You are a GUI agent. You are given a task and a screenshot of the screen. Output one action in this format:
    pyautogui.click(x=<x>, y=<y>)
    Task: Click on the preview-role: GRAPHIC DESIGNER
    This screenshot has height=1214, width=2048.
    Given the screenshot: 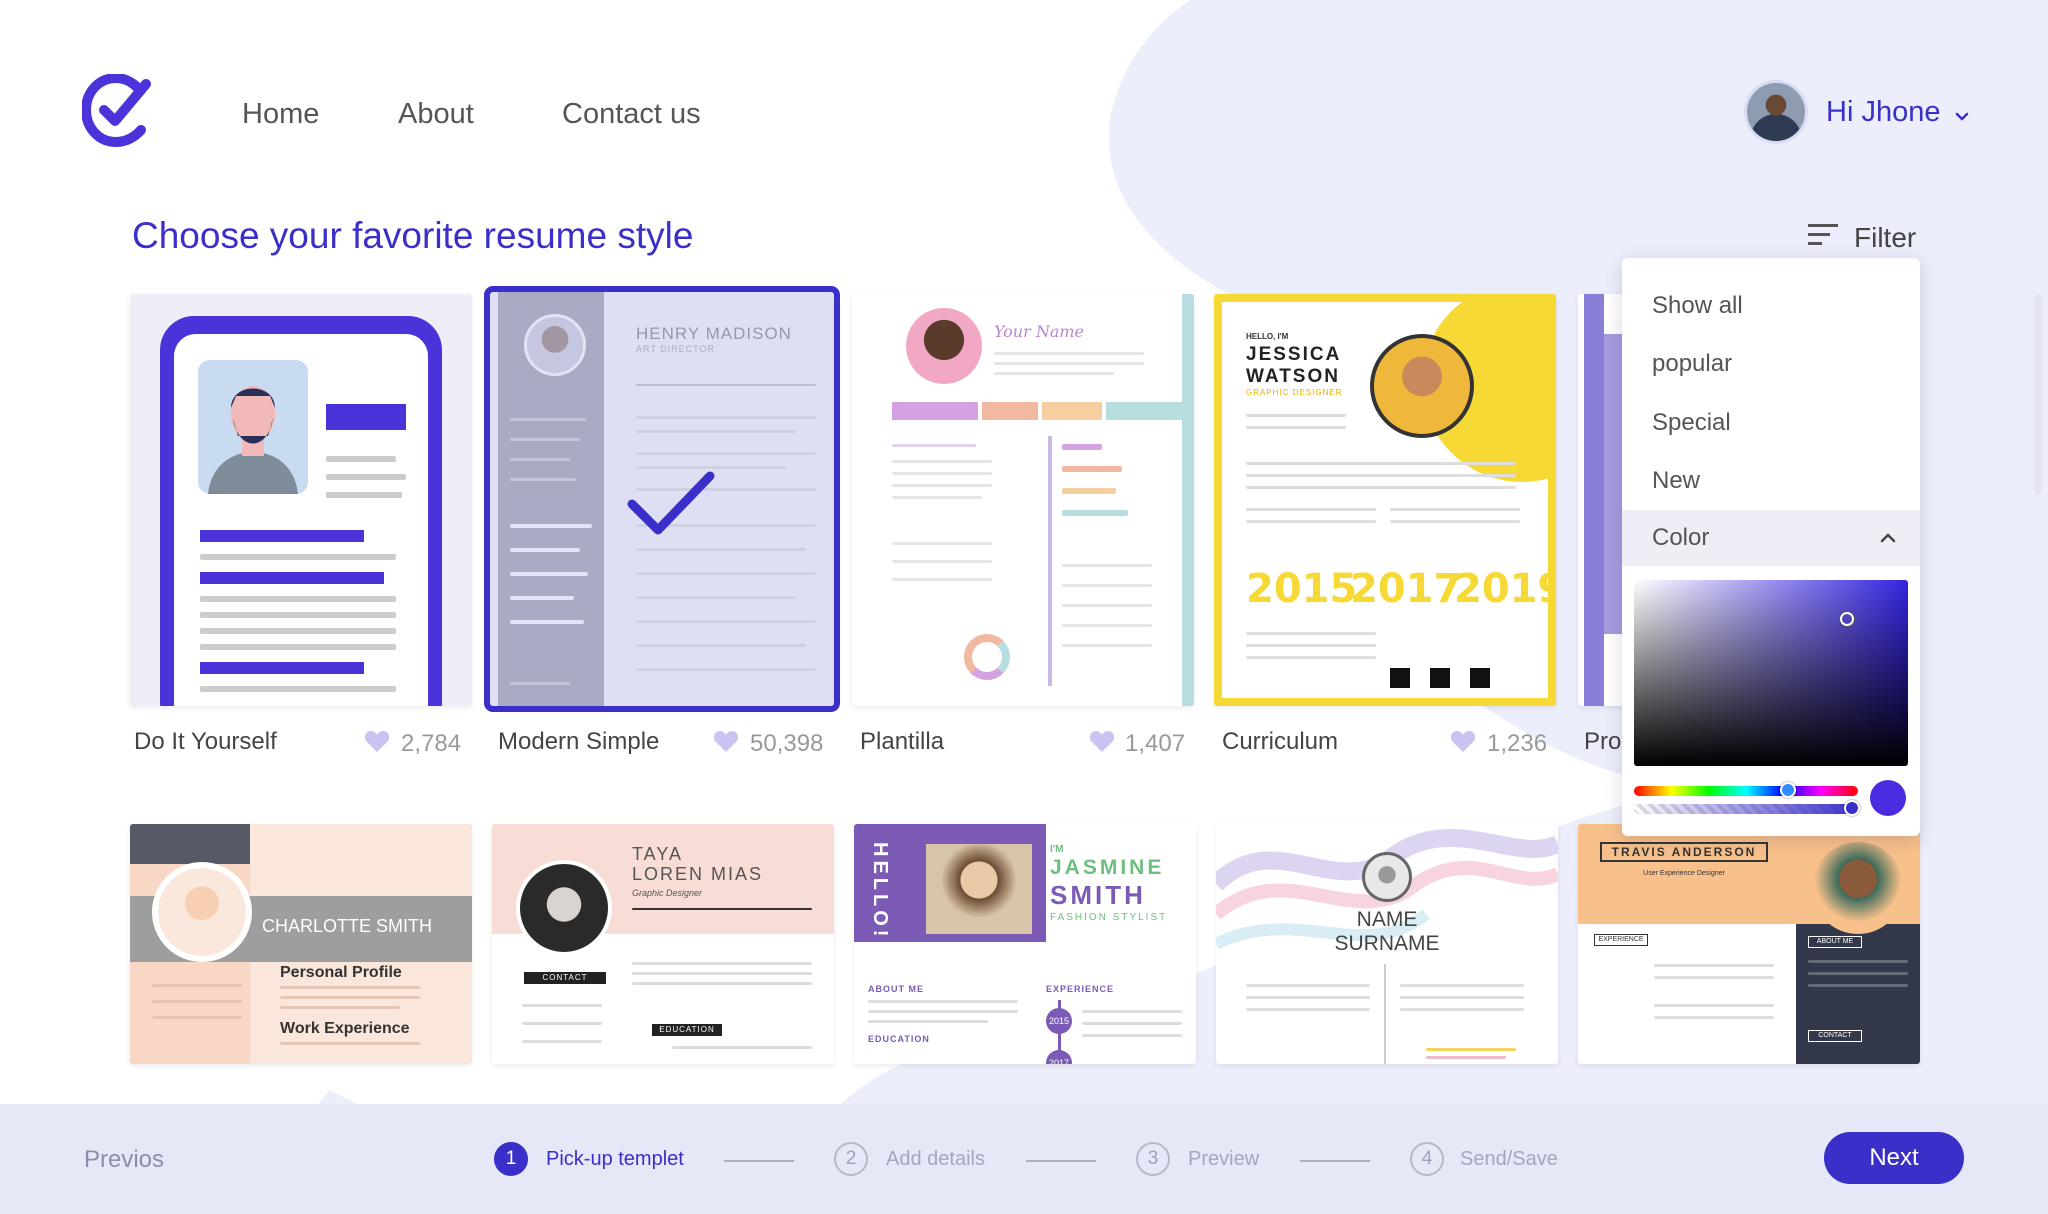 What is the action you would take?
    pyautogui.click(x=1294, y=392)
    